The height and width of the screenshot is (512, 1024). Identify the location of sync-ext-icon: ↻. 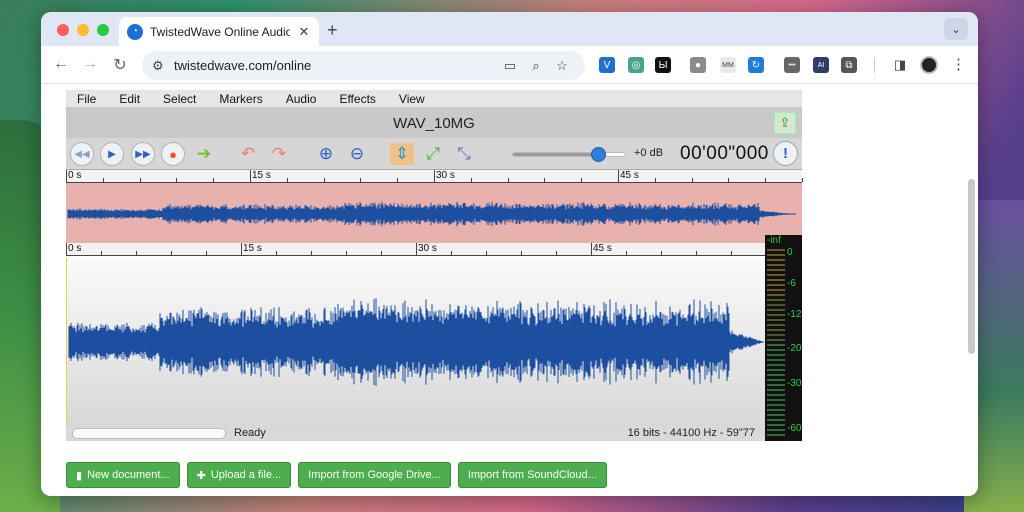
(756, 65).